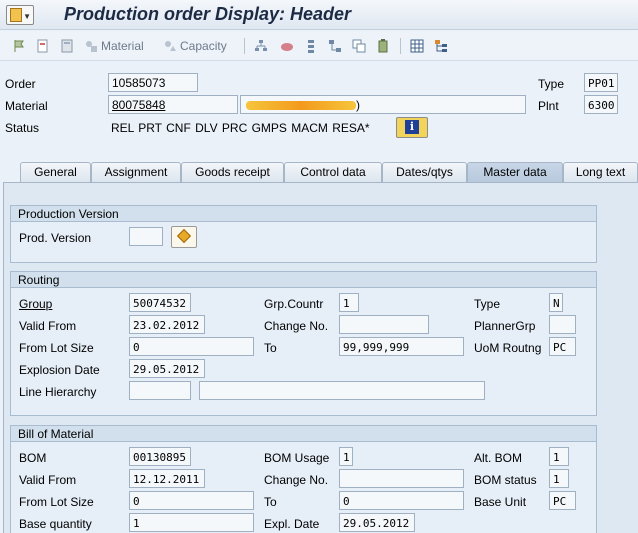 This screenshot has height=533, width=638. I want to click on grp-countr-label: Grp.Countr, so click(294, 304).